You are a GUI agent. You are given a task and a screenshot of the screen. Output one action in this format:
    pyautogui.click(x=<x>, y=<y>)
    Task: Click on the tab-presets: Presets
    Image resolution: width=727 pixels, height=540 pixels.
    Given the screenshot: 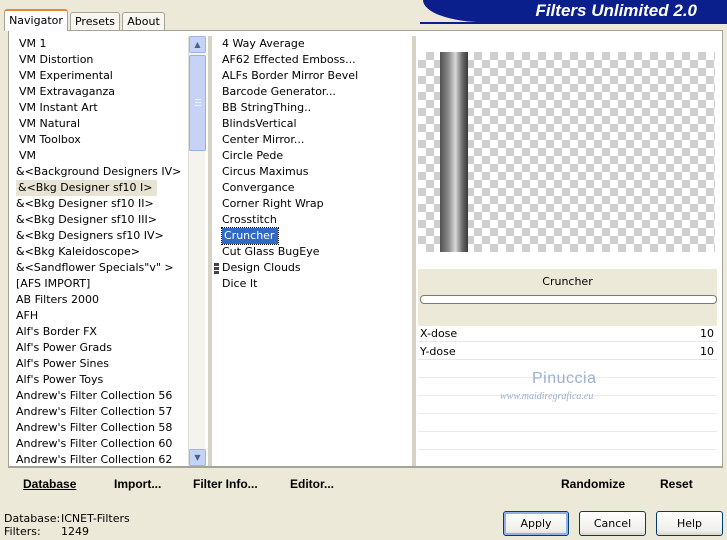 What is the action you would take?
    pyautogui.click(x=95, y=21)
    